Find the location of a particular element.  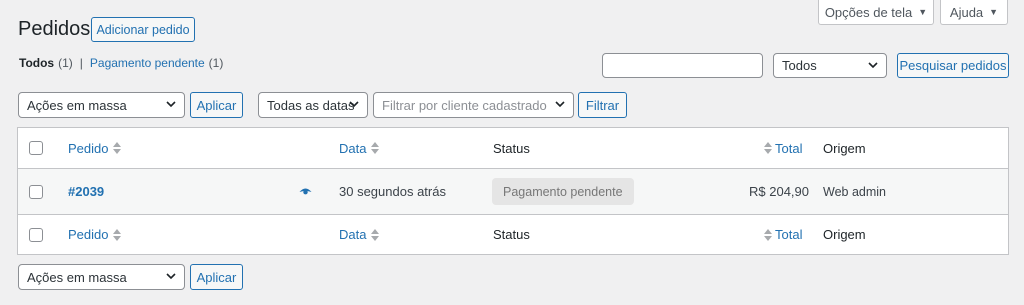

date-filter-value: Todas as datas is located at coordinates (311, 105).